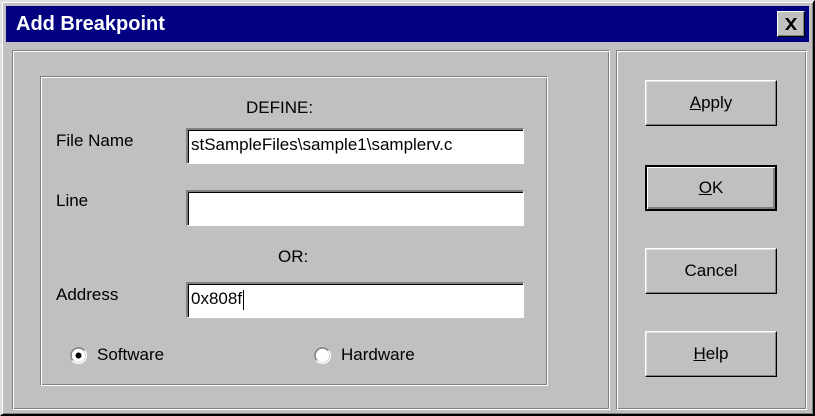  Describe the element at coordinates (78, 355) in the screenshot. I see `radio-selected-icon` at that location.